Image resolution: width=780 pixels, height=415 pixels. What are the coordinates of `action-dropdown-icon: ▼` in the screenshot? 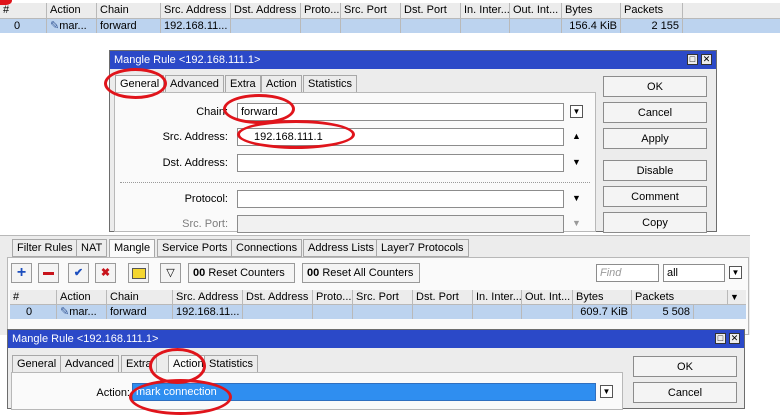 It's located at (606, 391).